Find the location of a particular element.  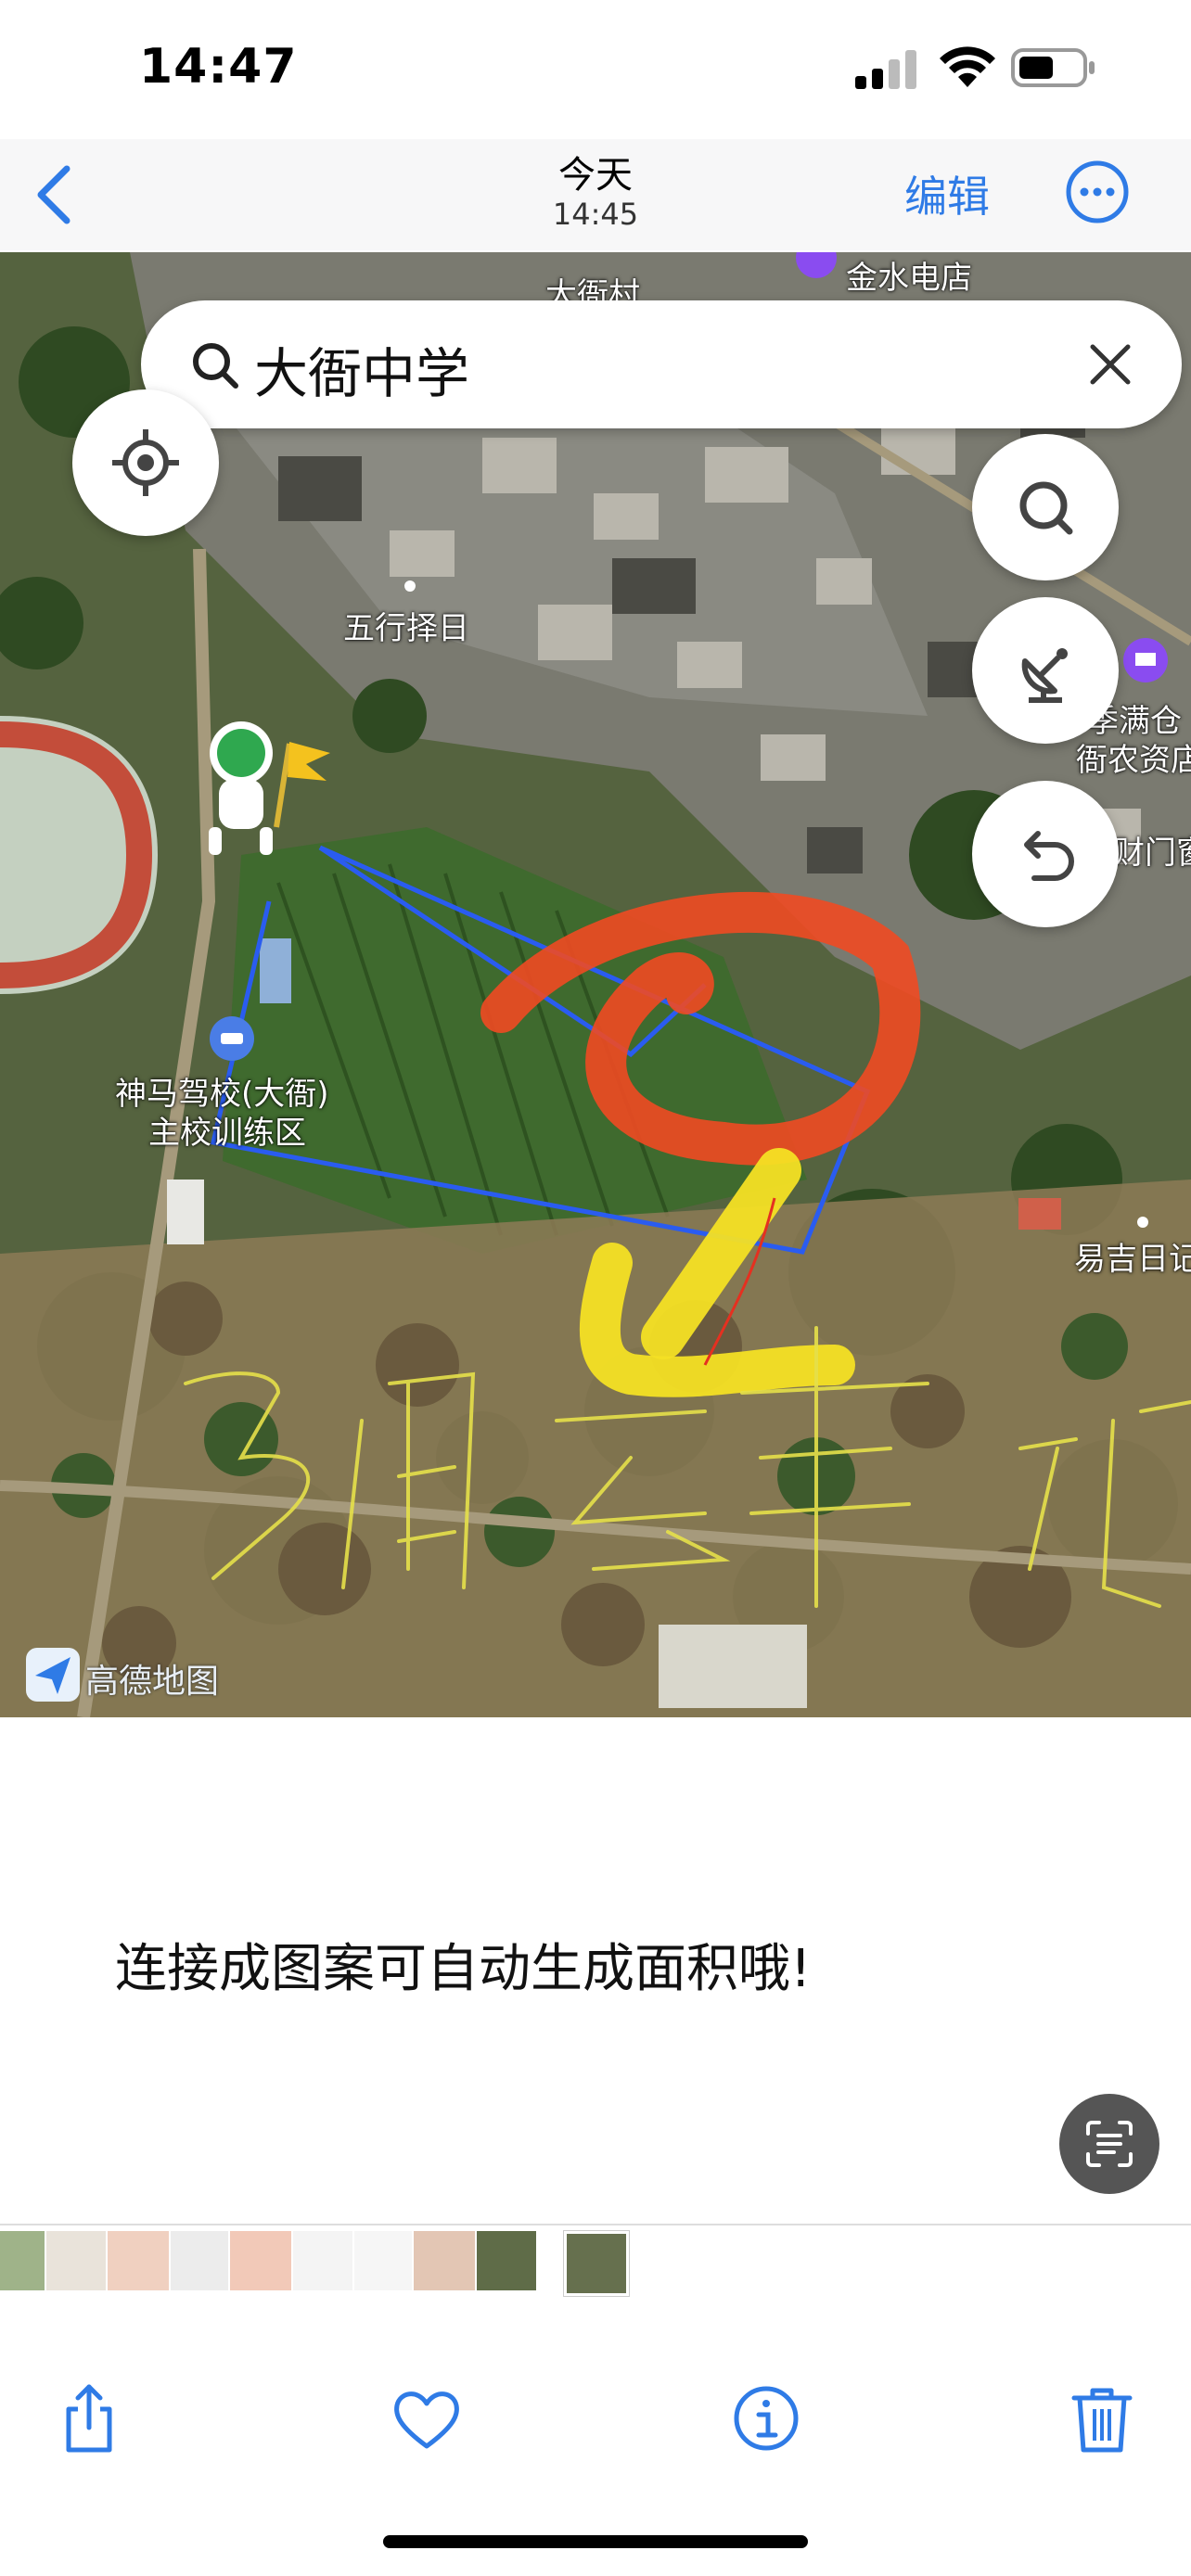

navigation-bar: 今天 14:45 编辑 is located at coordinates (595, 194).